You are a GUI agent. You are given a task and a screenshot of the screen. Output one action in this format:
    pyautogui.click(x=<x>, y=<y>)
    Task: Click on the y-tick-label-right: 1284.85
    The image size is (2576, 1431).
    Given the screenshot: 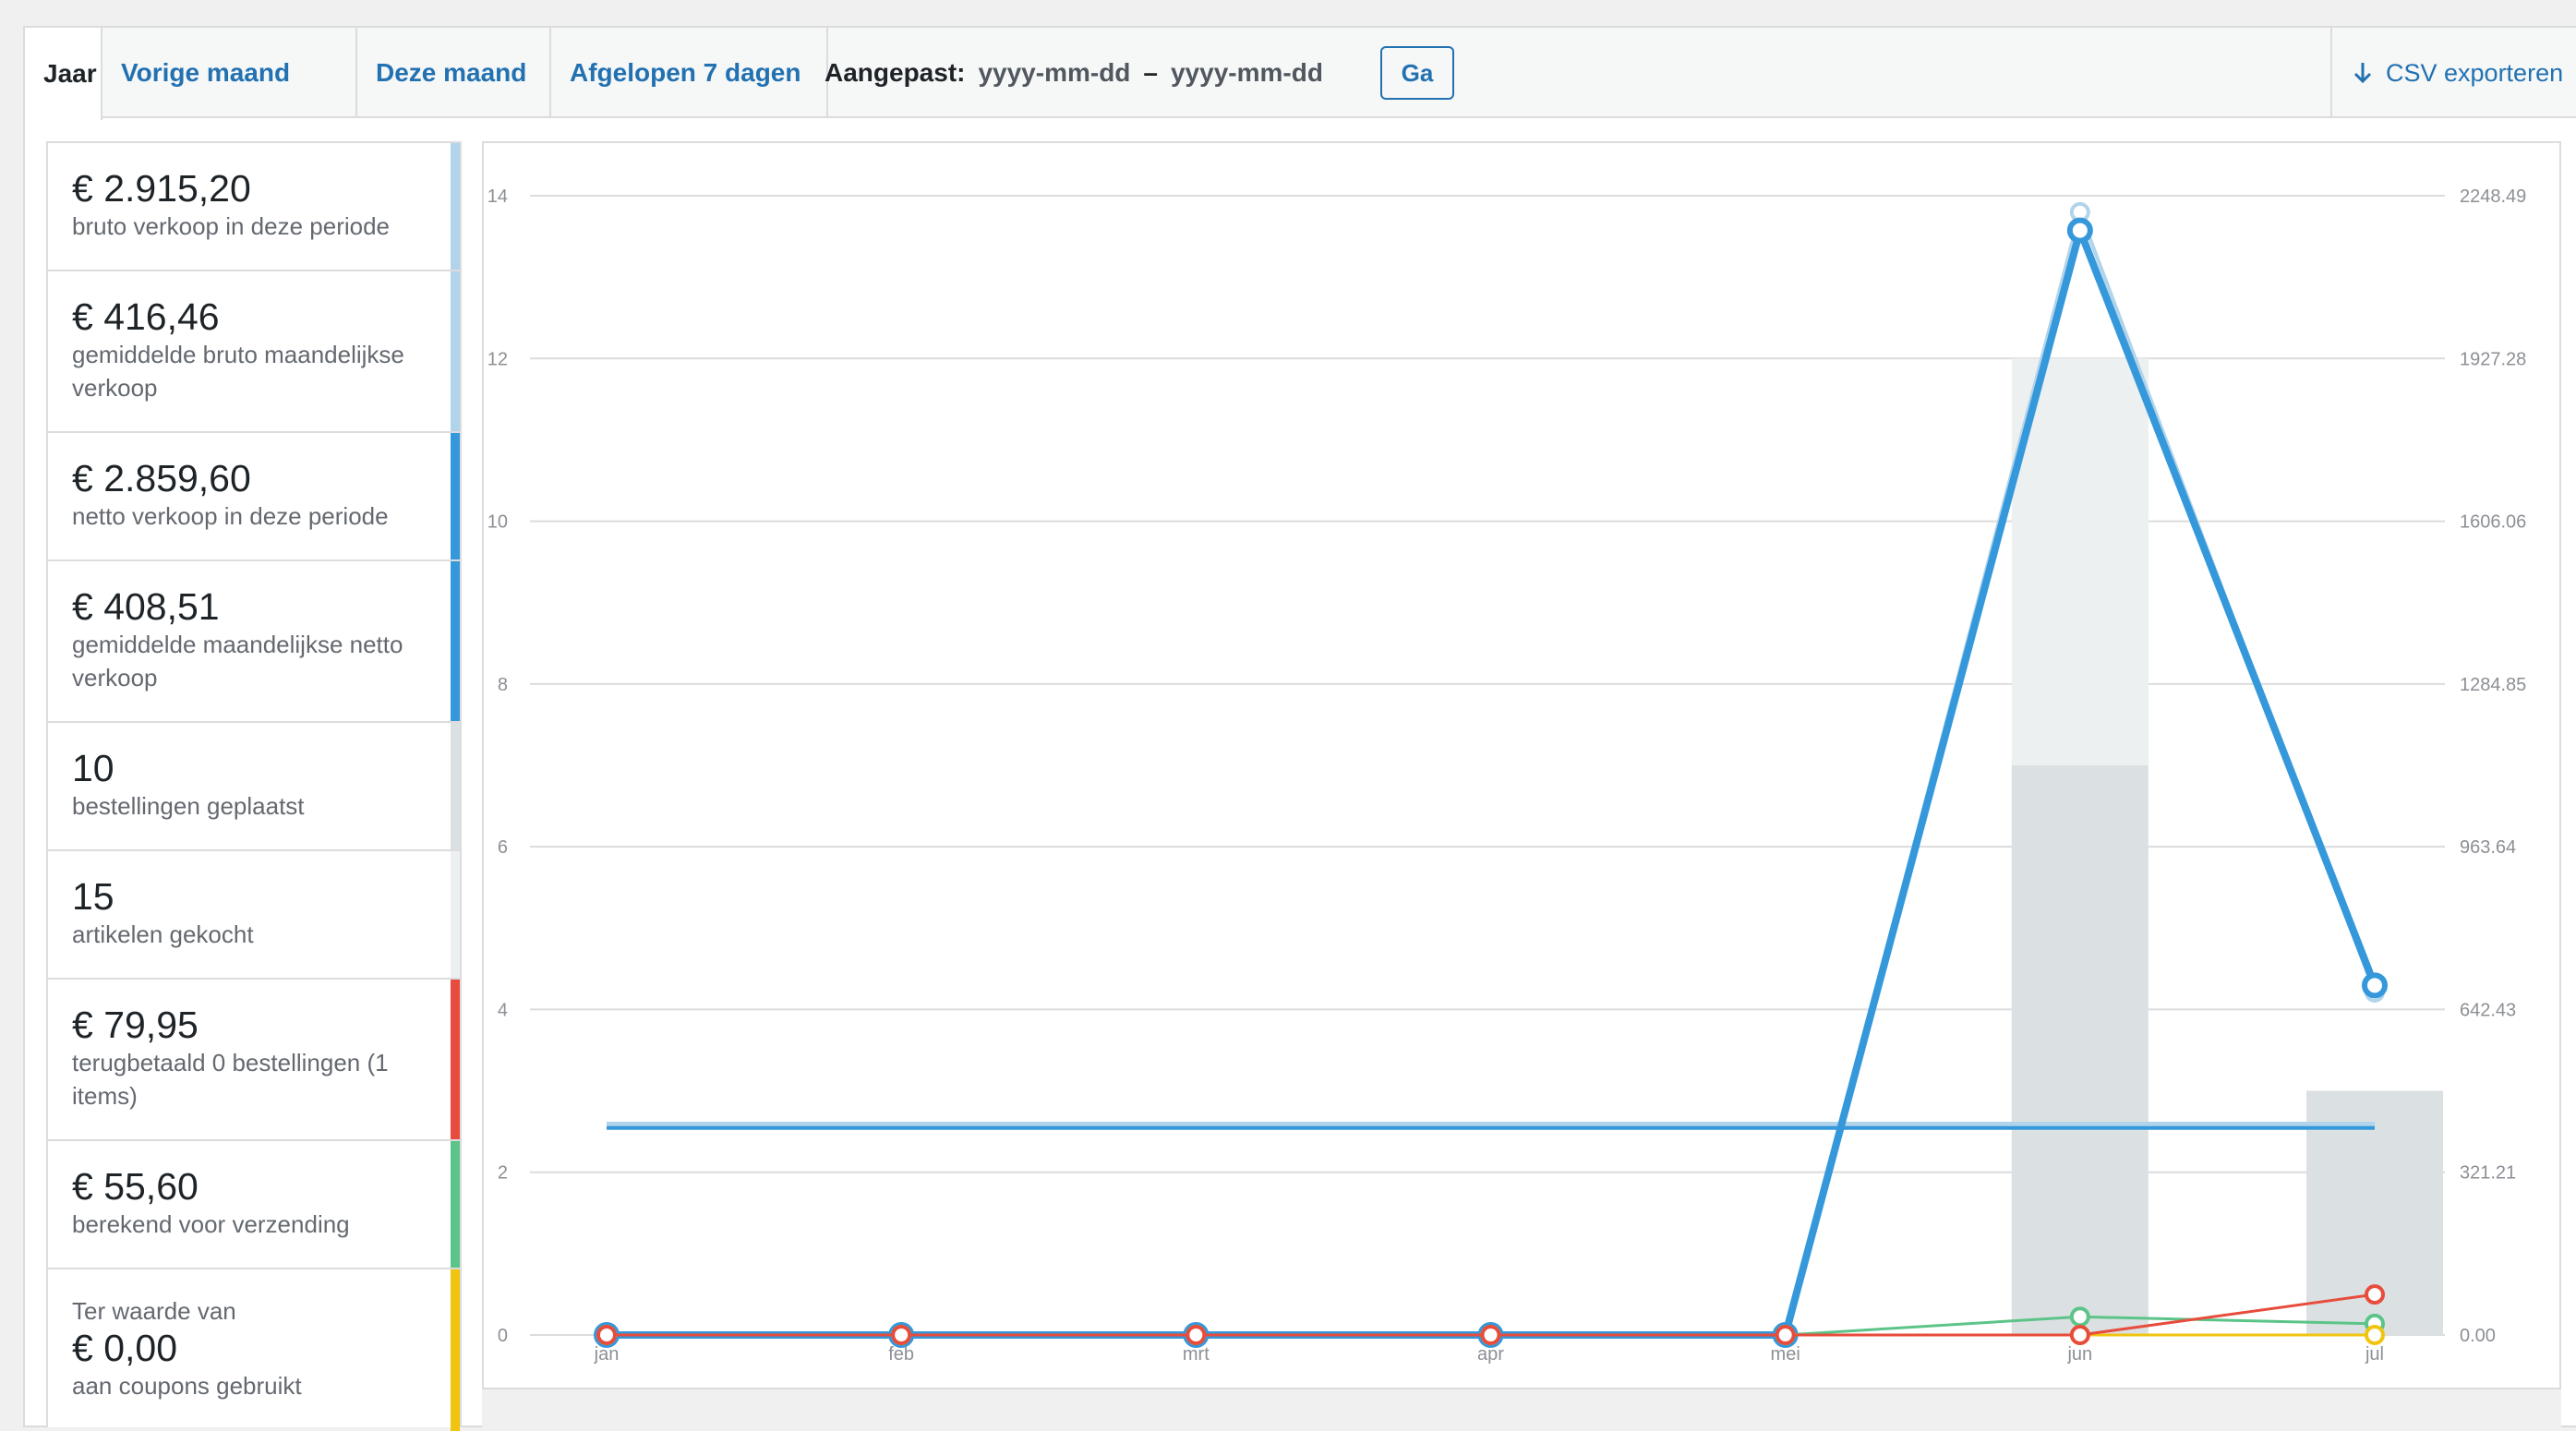 What is the action you would take?
    pyautogui.click(x=2493, y=685)
    